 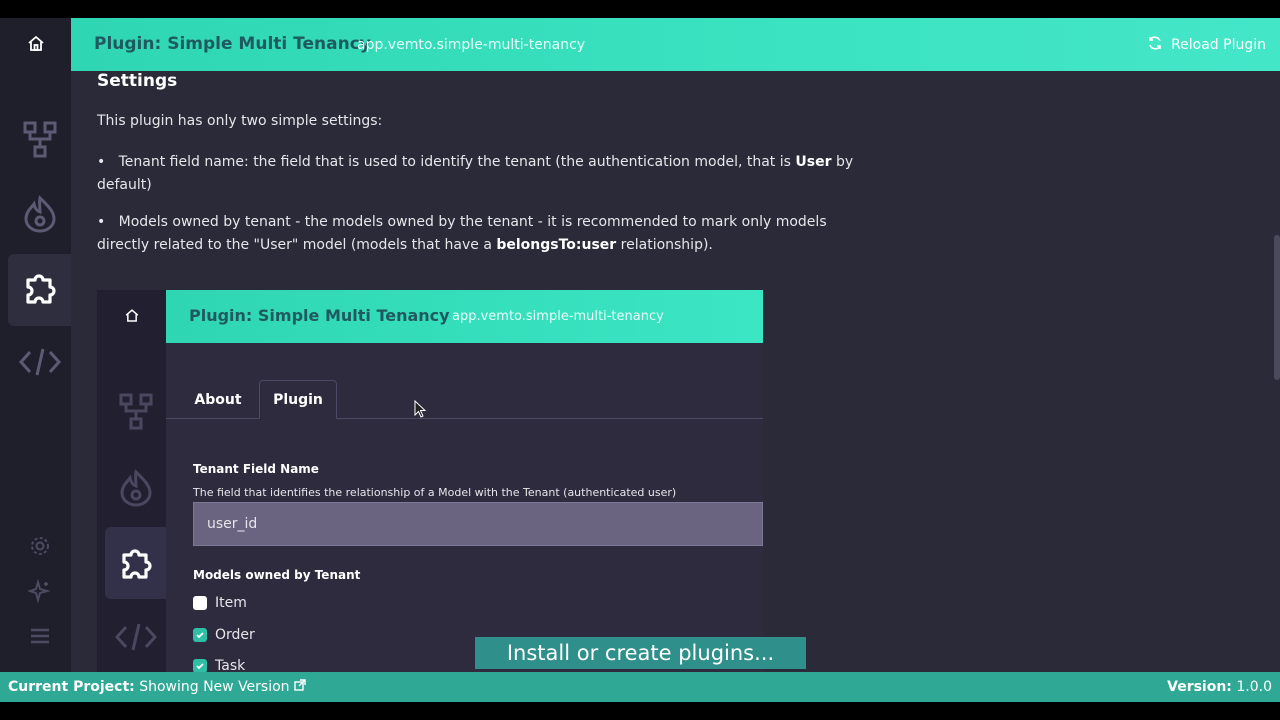 I want to click on models-label: Models owned by Tenant, so click(x=277, y=575).